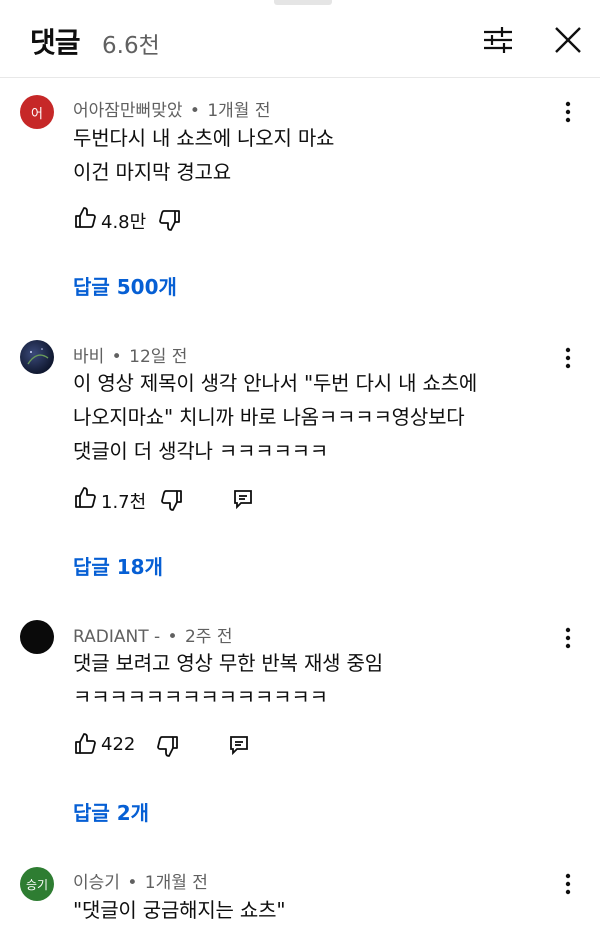  Describe the element at coordinates (116, 637) in the screenshot. I see `author-name: RADIANT -` at that location.